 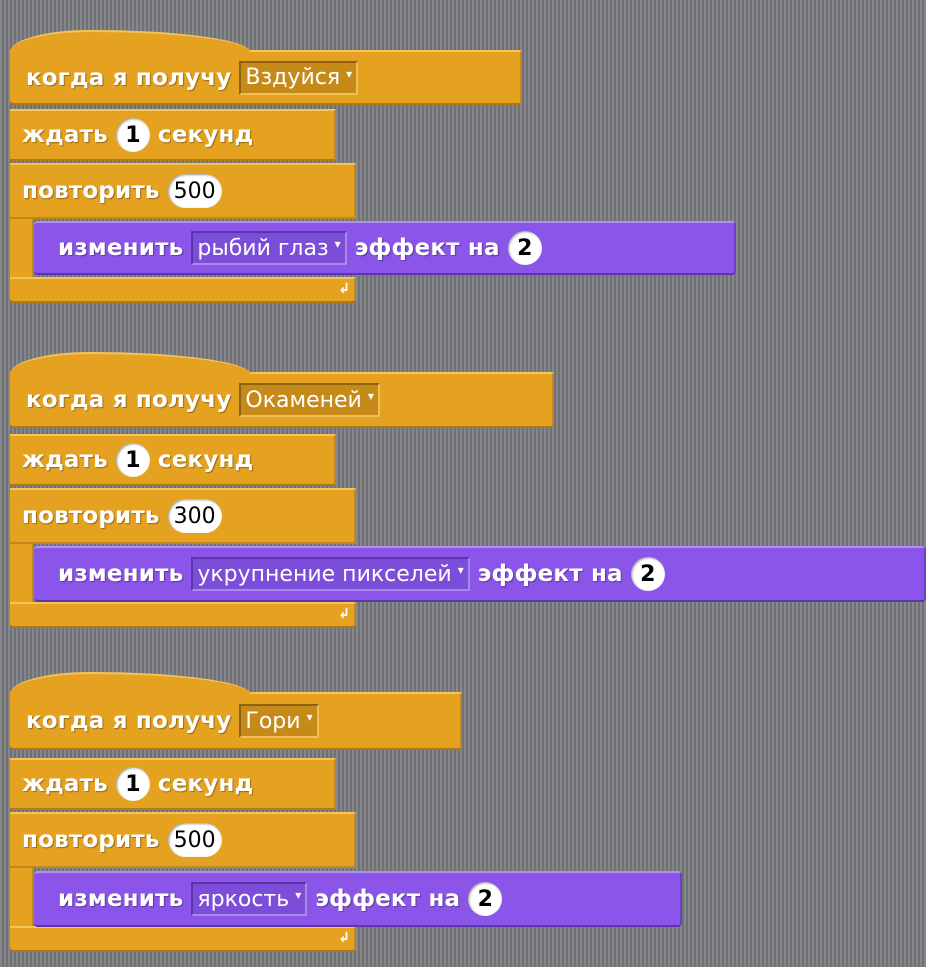 What do you see at coordinates (243, 899) in the screenshot?
I see `effect-value: яркость` at bounding box center [243, 899].